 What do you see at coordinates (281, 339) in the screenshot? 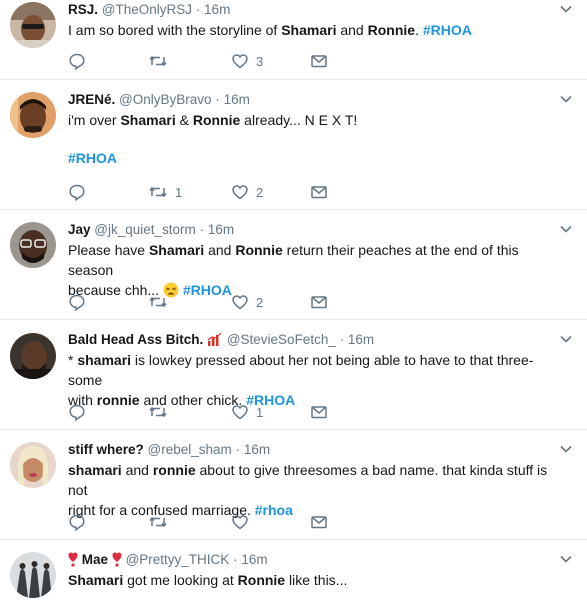
I see `username: @StevieSoFetch_` at bounding box center [281, 339].